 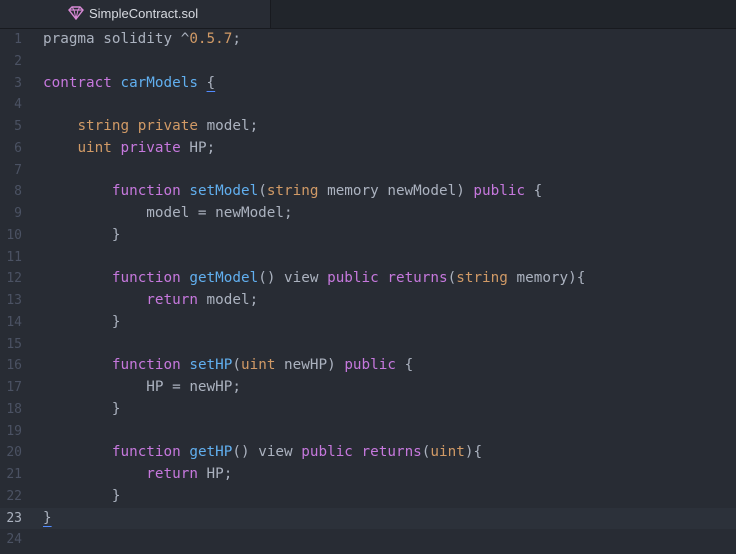 I want to click on code-text: function setHP(uint newHP) public {, so click(x=228, y=366).